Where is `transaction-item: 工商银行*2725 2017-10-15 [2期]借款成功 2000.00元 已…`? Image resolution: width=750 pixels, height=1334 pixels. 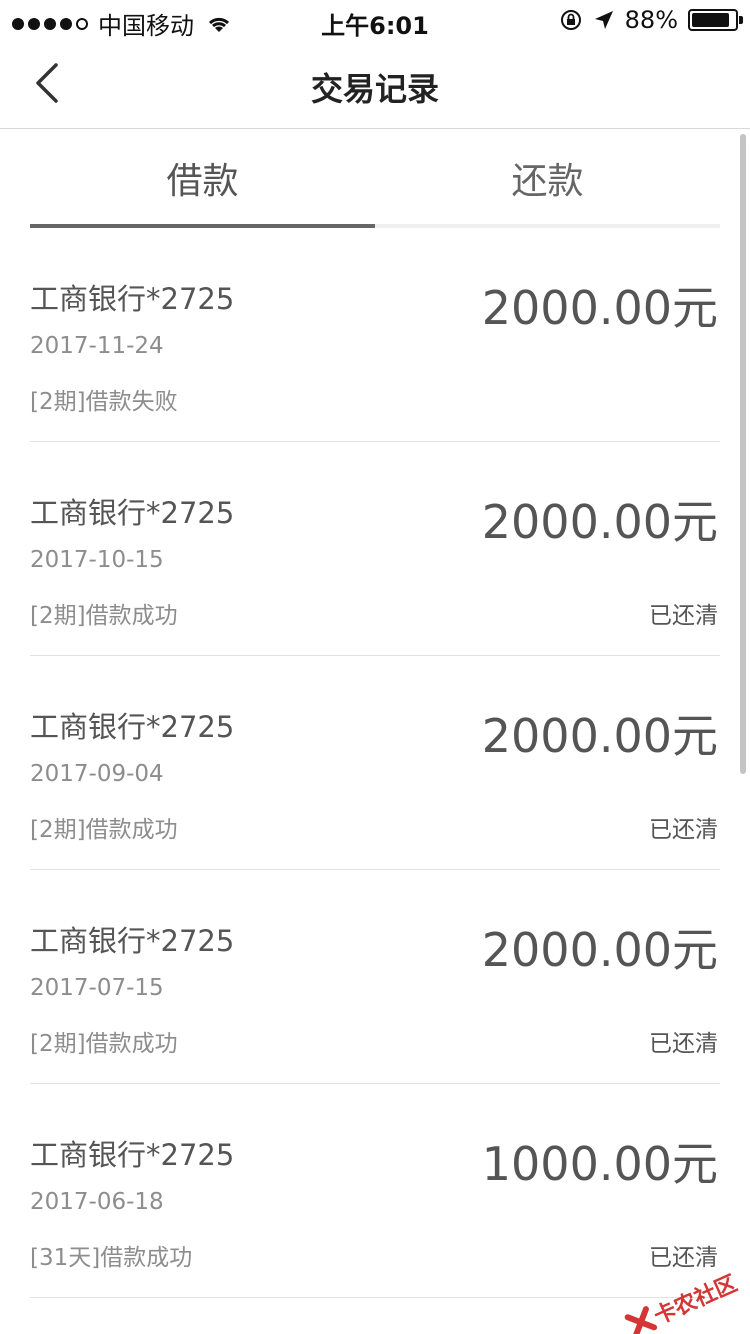
transaction-item: 工商银行*2725 2017-10-15 [2期]借款成功 2000.00元 已… is located at coordinates (375, 549).